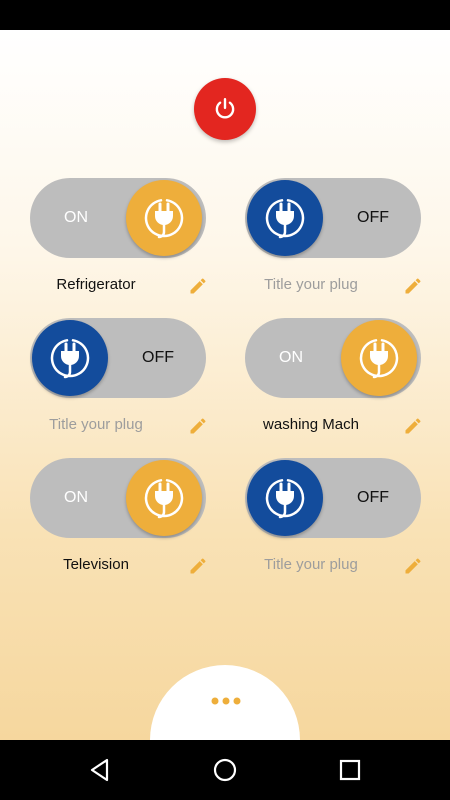 Image resolution: width=450 pixels, height=800 pixels. I want to click on plug-card-6: OFF Title your plug, so click(333, 518).